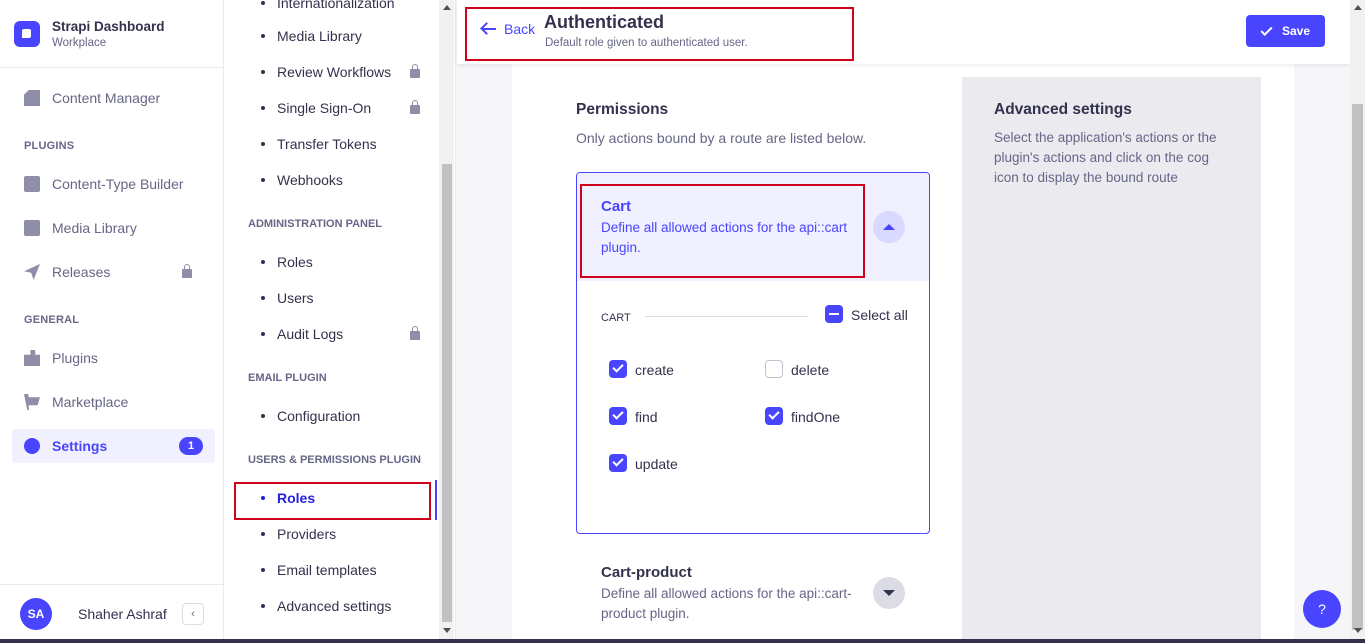  What do you see at coordinates (80, 446) in the screenshot?
I see `nav-label: Settings` at bounding box center [80, 446].